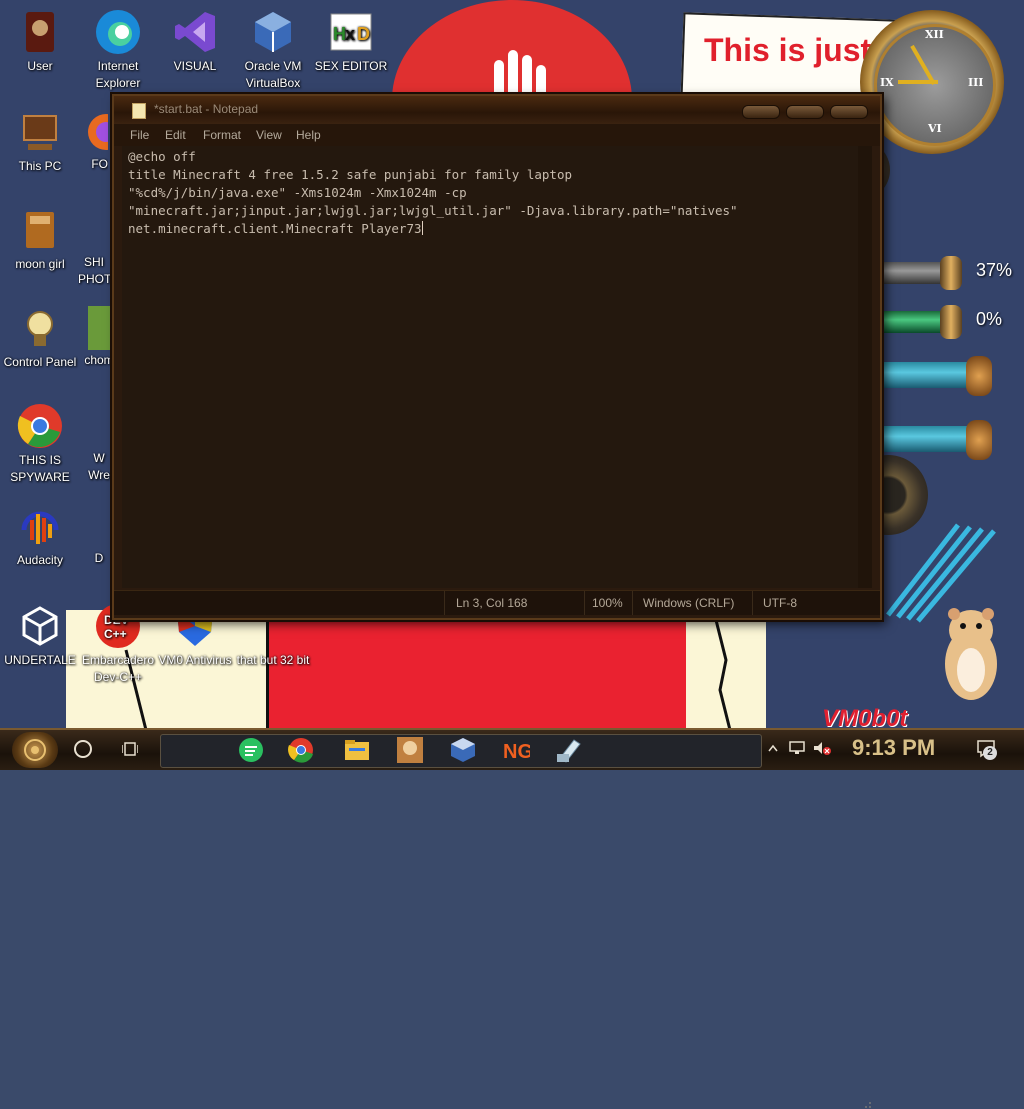 Image resolution: width=1024 pixels, height=1109 pixels. What do you see at coordinates (99, 164) in the screenshot?
I see `desktop-icon-label: FO` at bounding box center [99, 164].